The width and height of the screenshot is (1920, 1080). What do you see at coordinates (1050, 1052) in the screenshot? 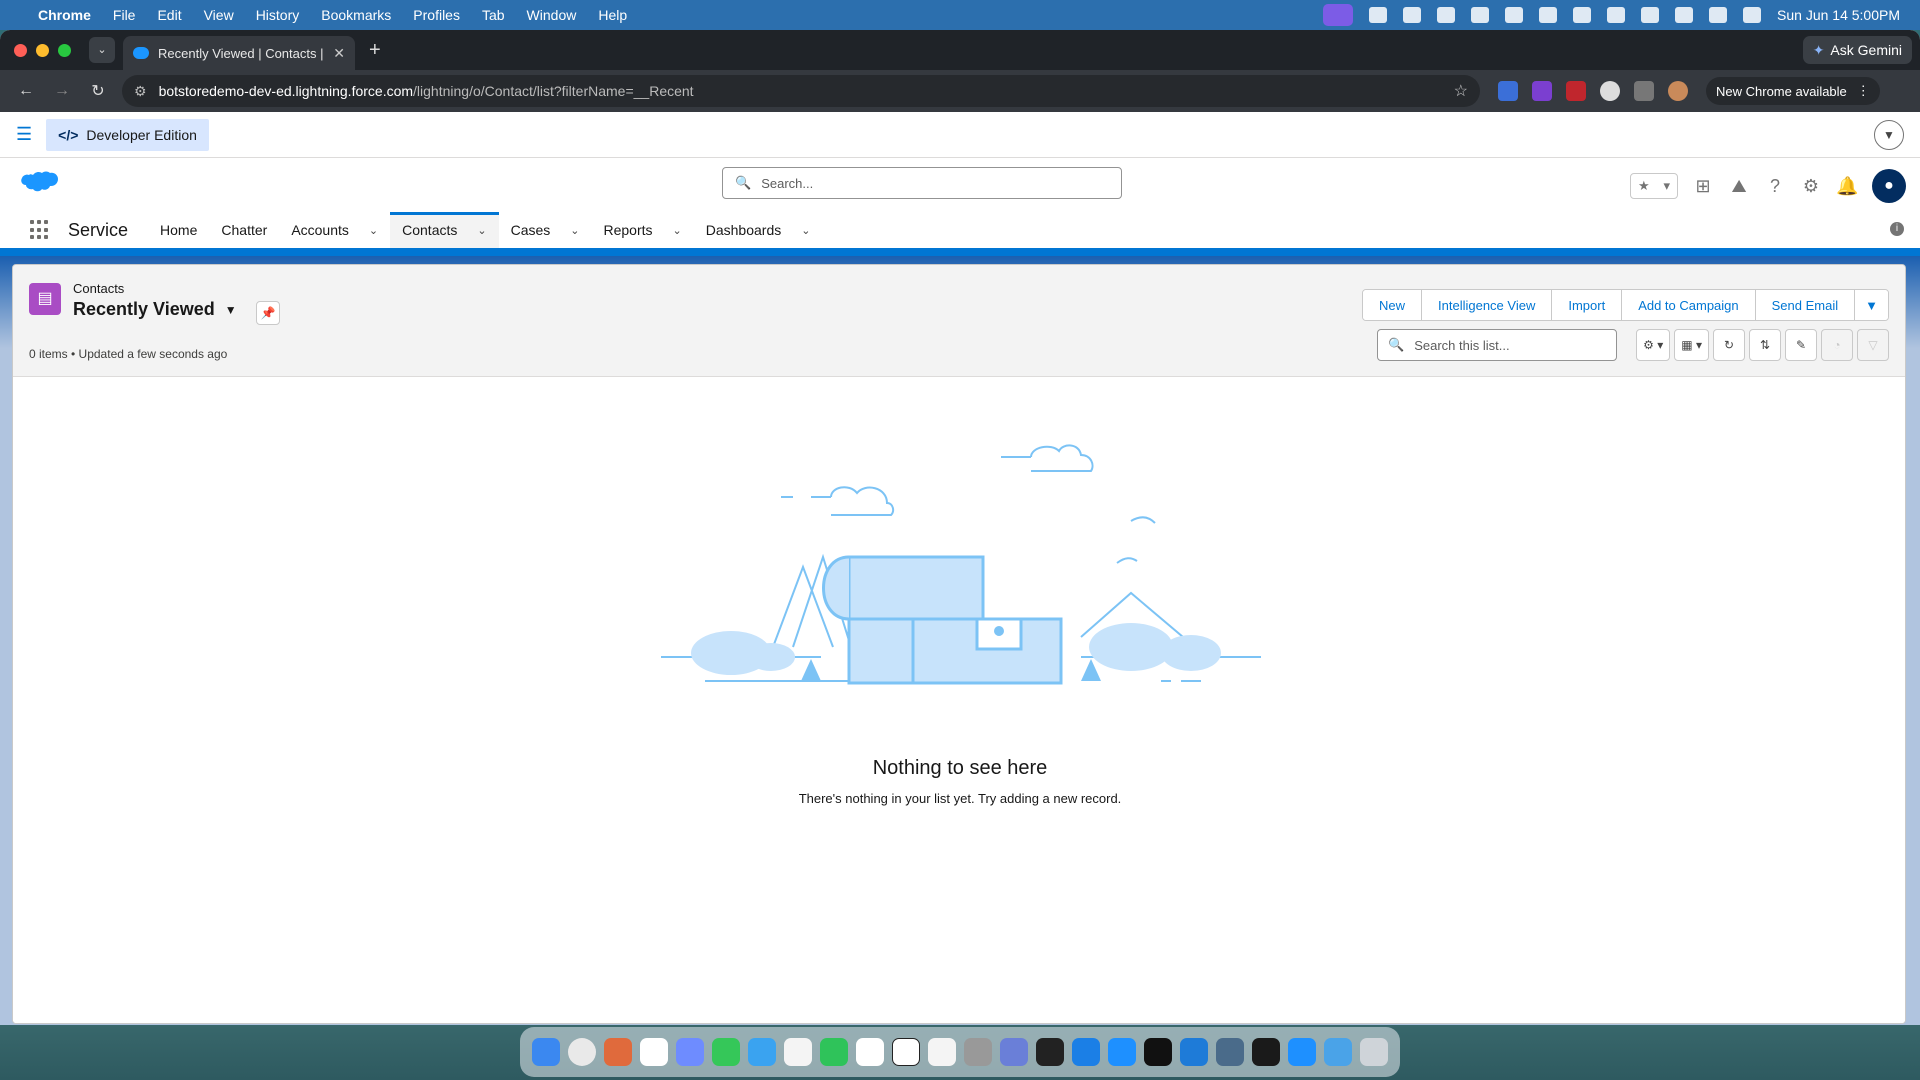
I see `app-icon` at bounding box center [1050, 1052].